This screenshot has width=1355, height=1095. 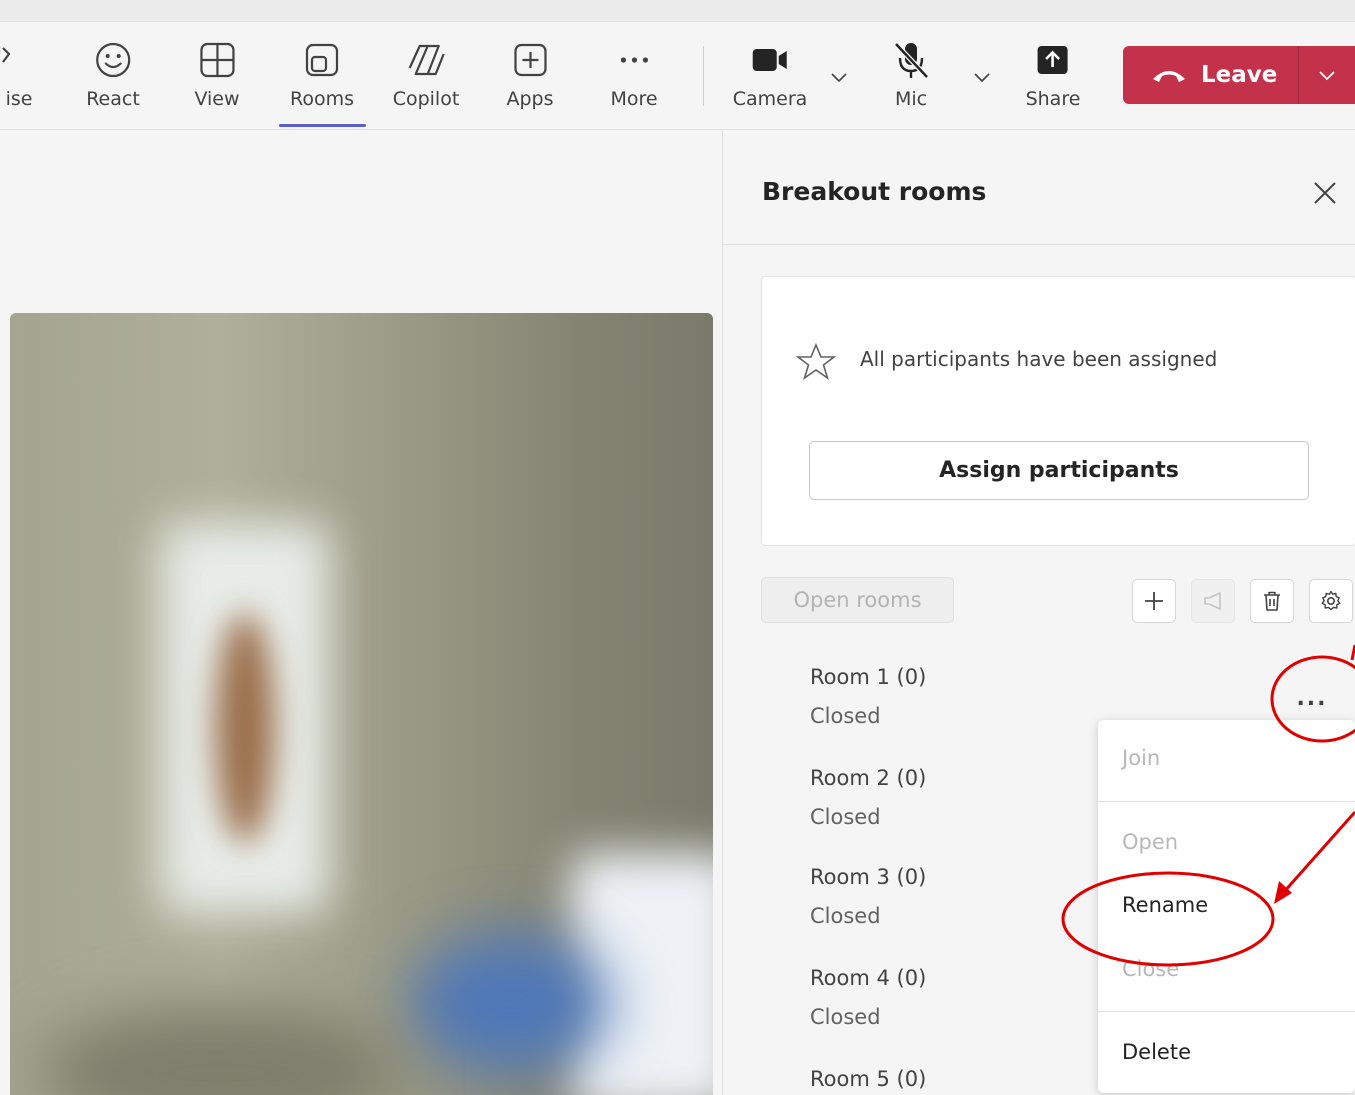 What do you see at coordinates (839, 77) in the screenshot?
I see `camera-options-chevron-icon` at bounding box center [839, 77].